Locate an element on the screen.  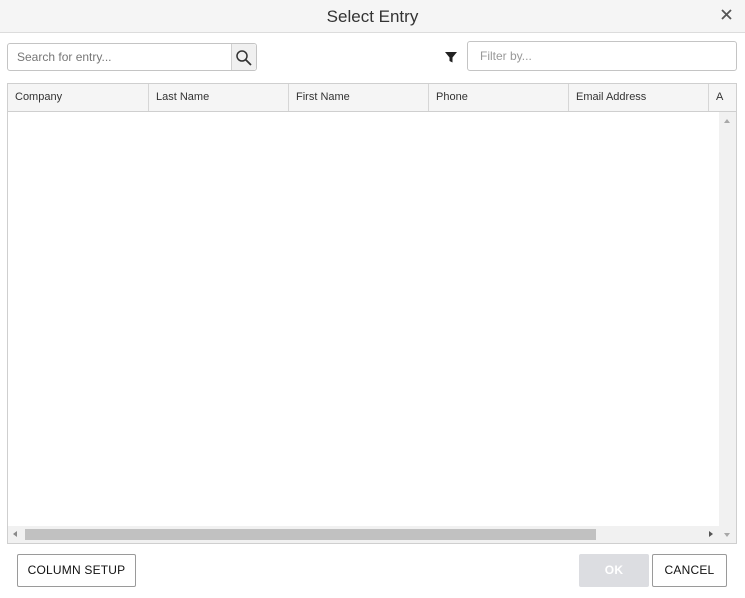
search-icon is located at coordinates (244, 58).